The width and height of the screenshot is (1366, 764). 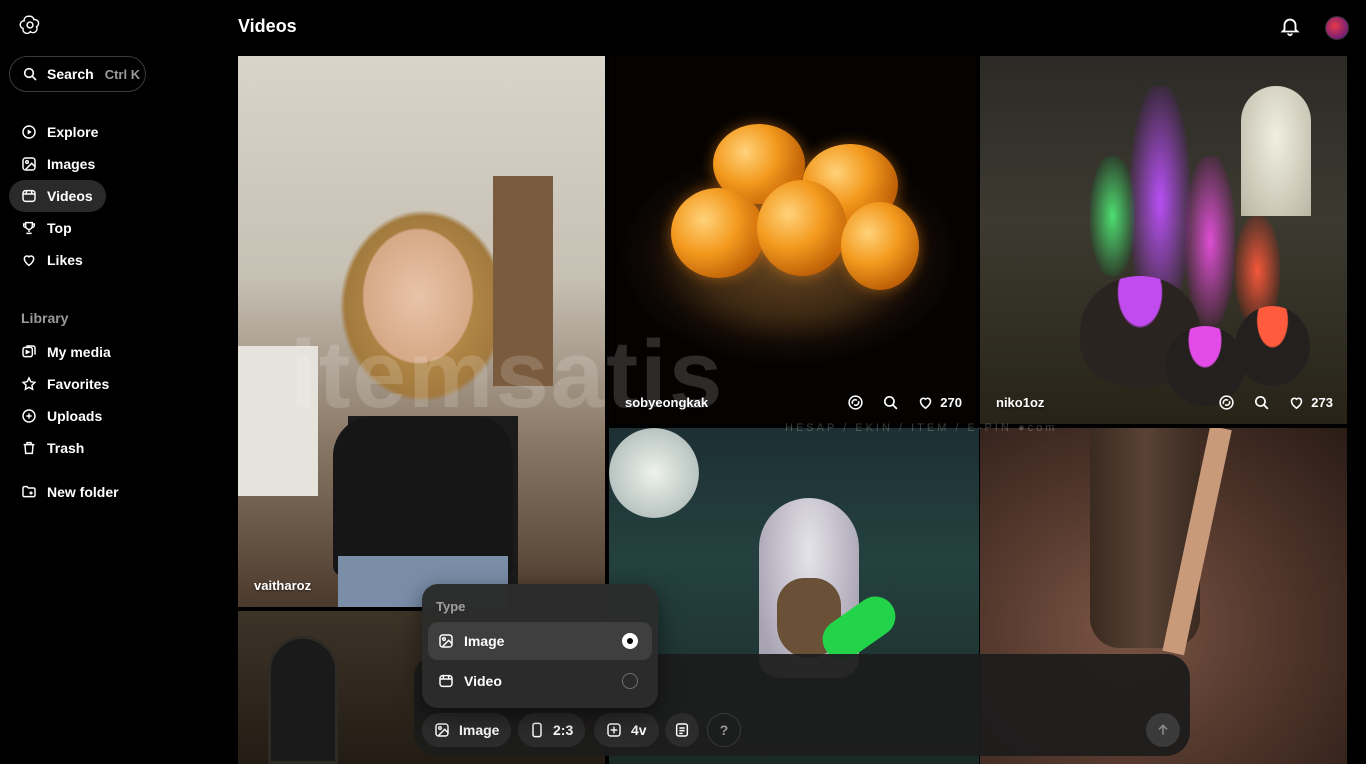 What do you see at coordinates (29, 492) in the screenshot?
I see `folder-plus-icon` at bounding box center [29, 492].